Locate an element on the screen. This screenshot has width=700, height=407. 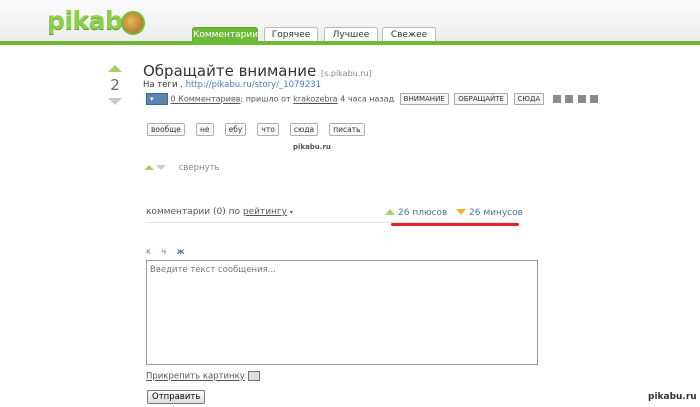
plus-label: 26 плюсов is located at coordinates (423, 213).